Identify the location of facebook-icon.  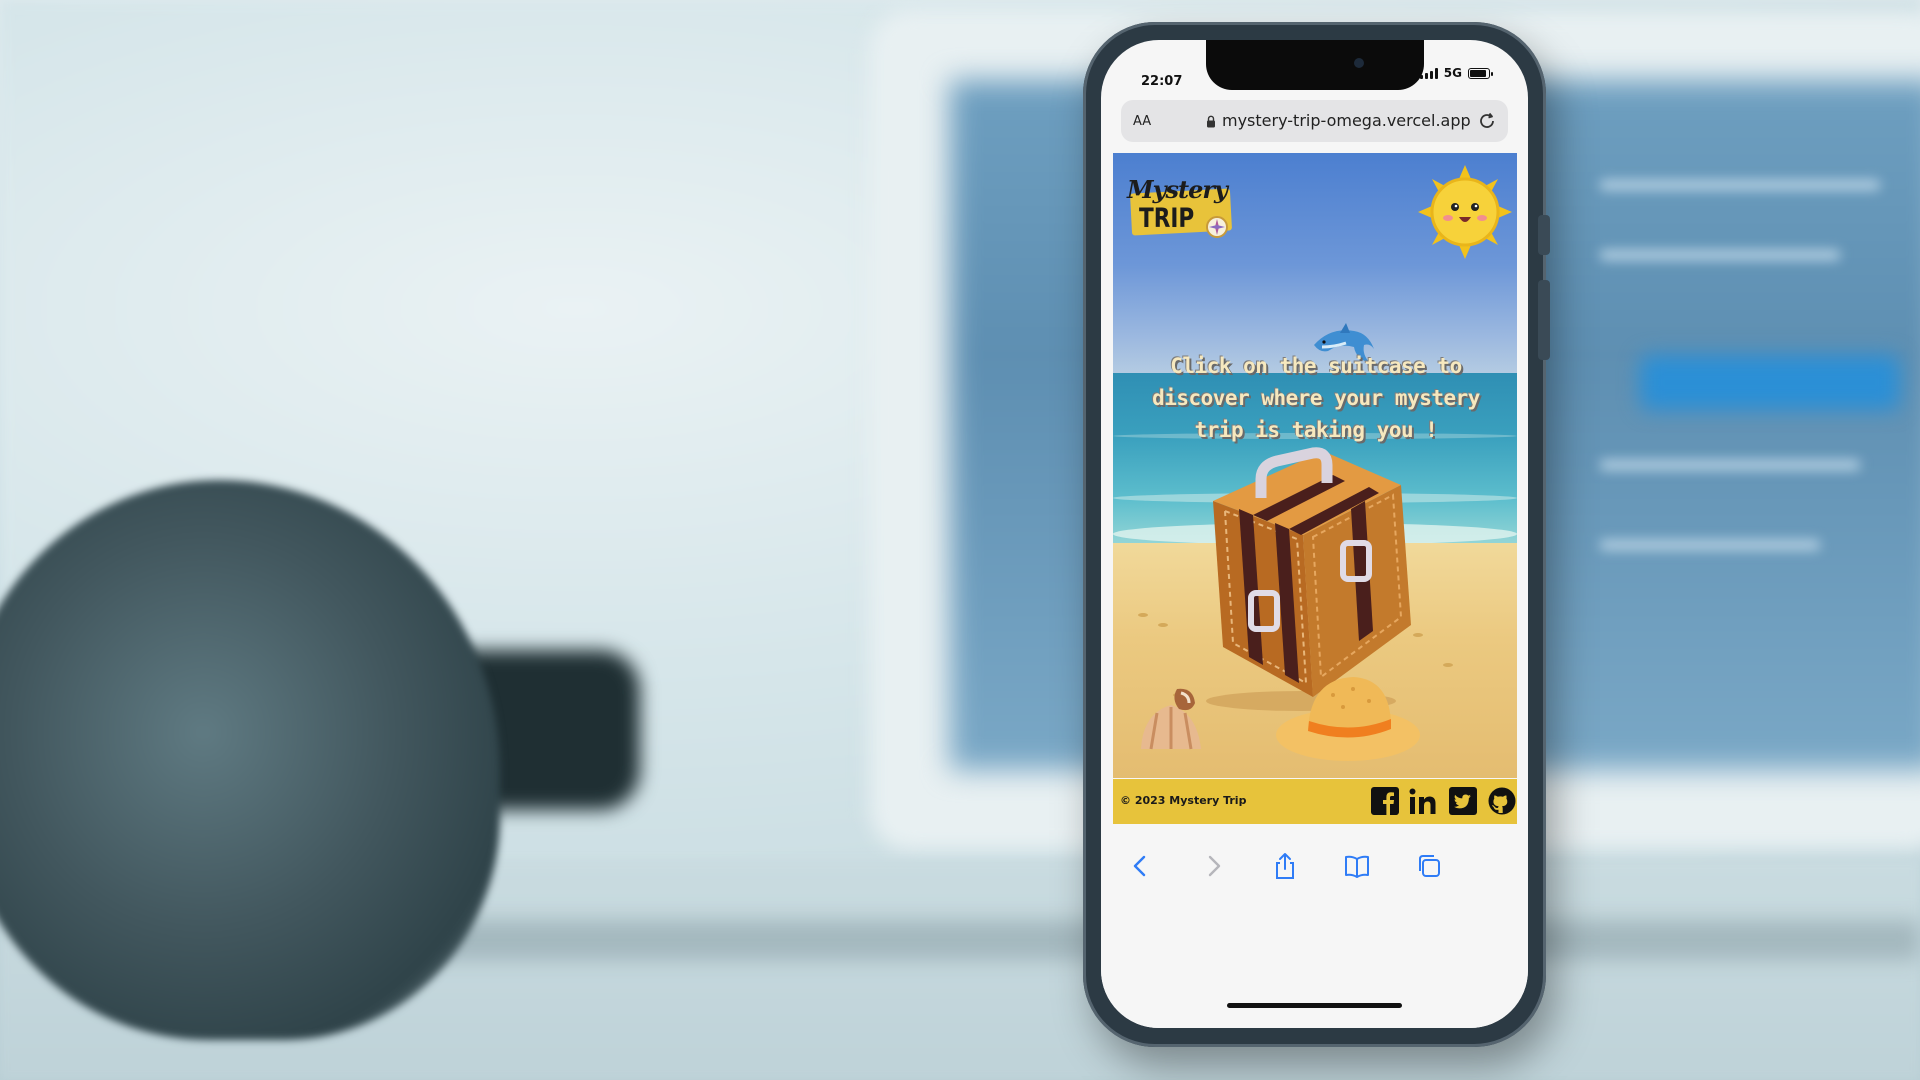
(1384, 800).